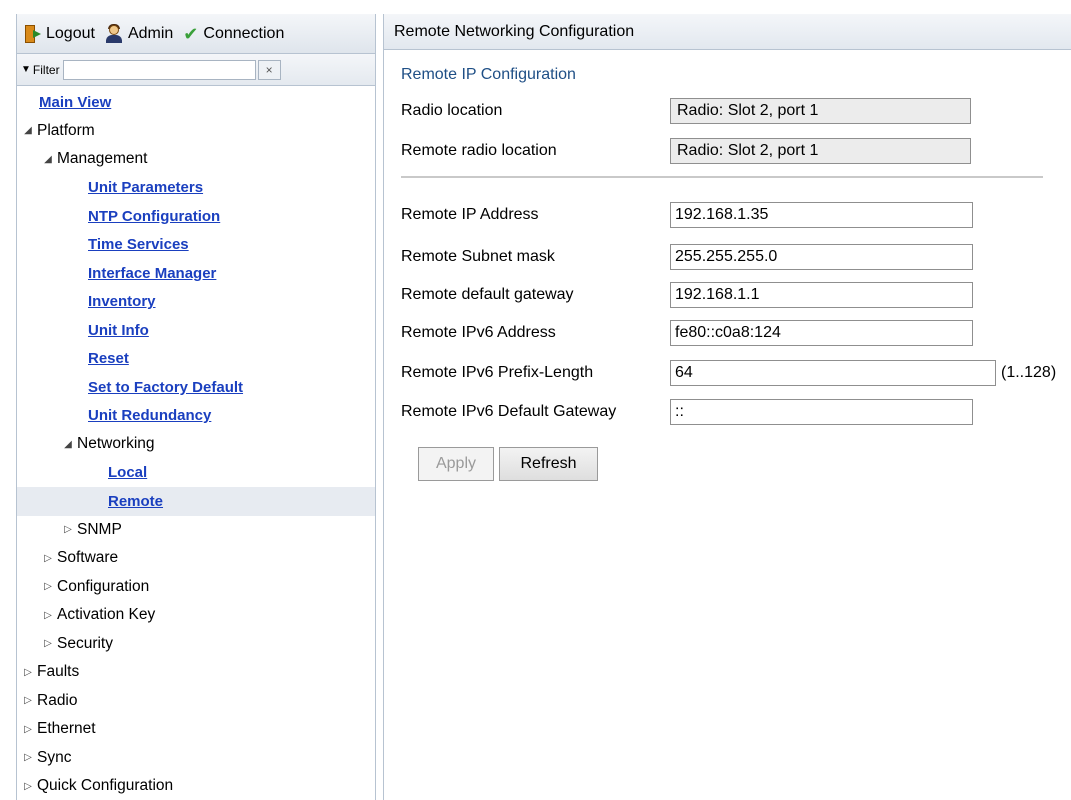  Describe the element at coordinates (820, 111) in the screenshot. I see `radio-location-field: Radio: Slot 2, port 1` at that location.